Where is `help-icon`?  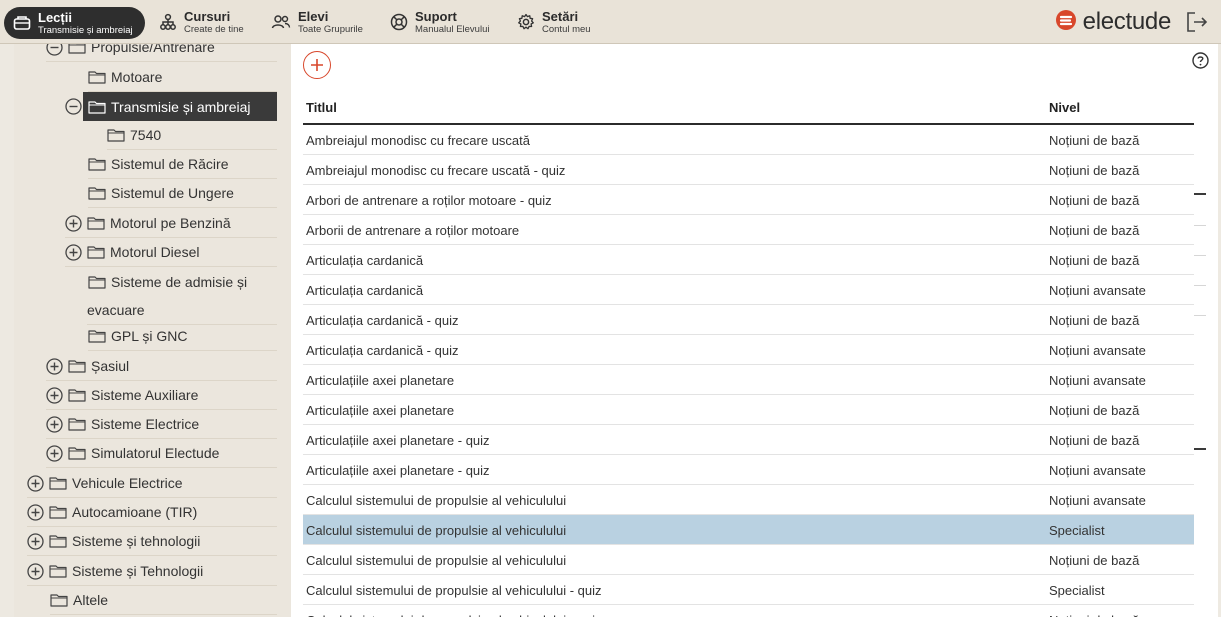 help-icon is located at coordinates (1200, 60).